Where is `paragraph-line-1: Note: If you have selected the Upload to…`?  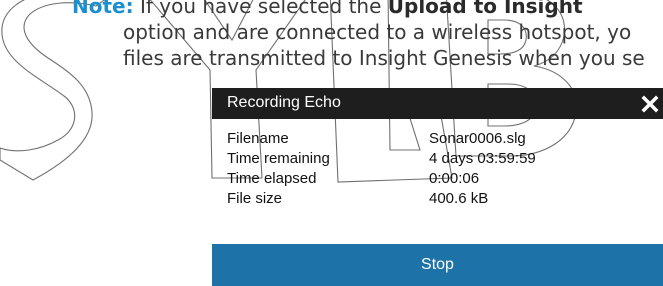
paragraph-line-1: Note: If you have selected the Upload to… is located at coordinates (327, 9).